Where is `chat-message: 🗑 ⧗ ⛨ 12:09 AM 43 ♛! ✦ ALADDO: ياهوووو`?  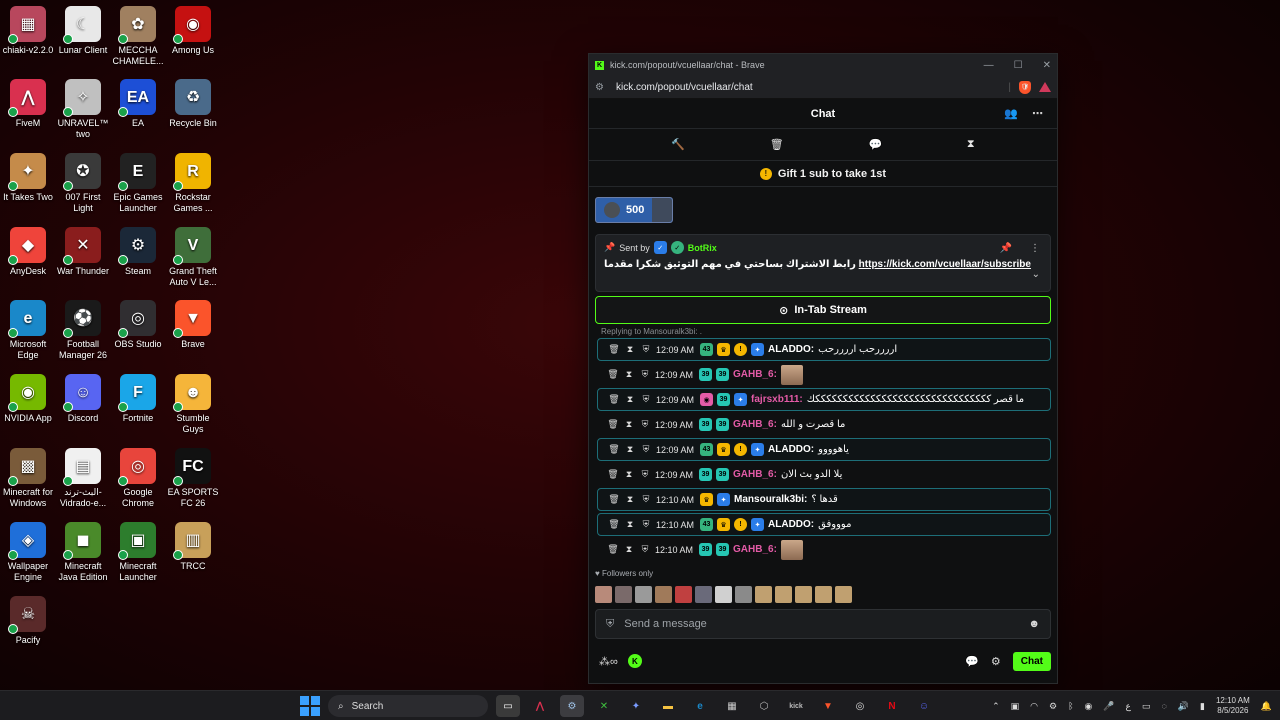
chat-message: 🗑 ⧗ ⛨ 12:09 AM 43 ♛! ✦ ALADDO: ياهوووو is located at coordinates (824, 449).